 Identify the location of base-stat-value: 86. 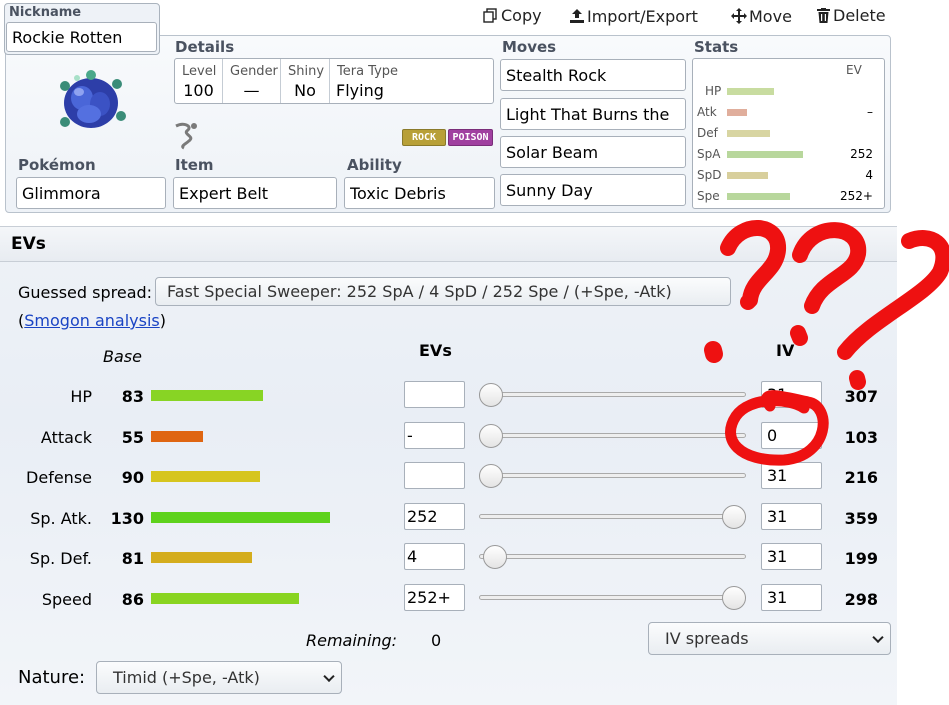
(132, 599).